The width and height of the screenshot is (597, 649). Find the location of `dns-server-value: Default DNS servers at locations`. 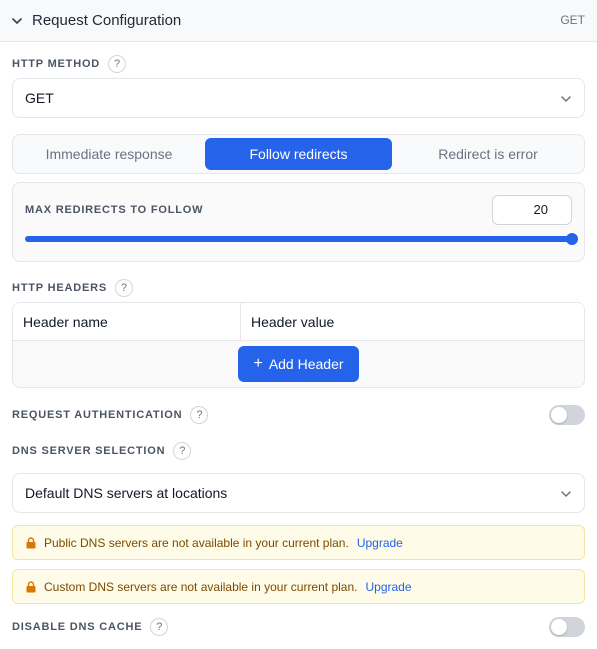

dns-server-value: Default DNS servers at locations is located at coordinates (126, 493).